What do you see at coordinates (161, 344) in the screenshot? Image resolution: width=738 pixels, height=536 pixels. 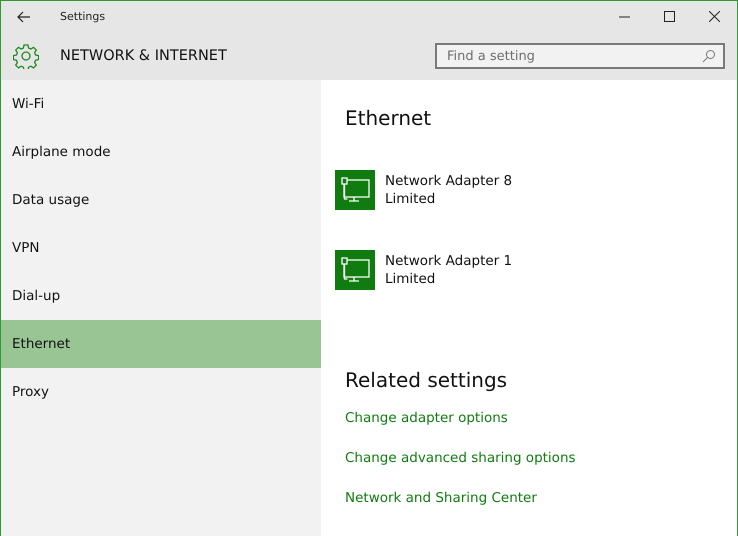 I see `sidebar-item: Ethernet` at bounding box center [161, 344].